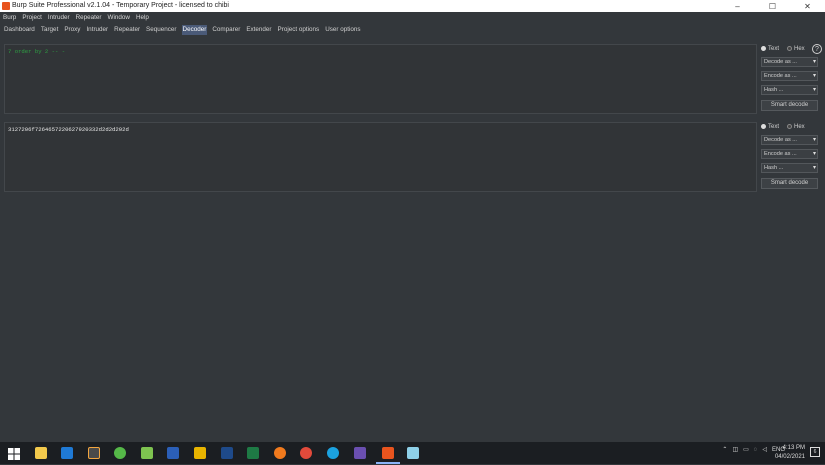 The height and width of the screenshot is (465, 825). Describe the element at coordinates (817, 49) in the screenshot. I see `help-icon: ?` at that location.